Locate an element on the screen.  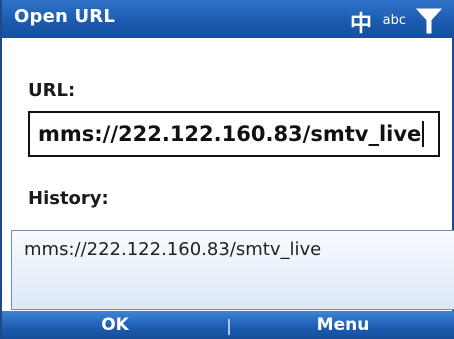
title-bar: Open URL 中 abc is located at coordinates (228, 19).